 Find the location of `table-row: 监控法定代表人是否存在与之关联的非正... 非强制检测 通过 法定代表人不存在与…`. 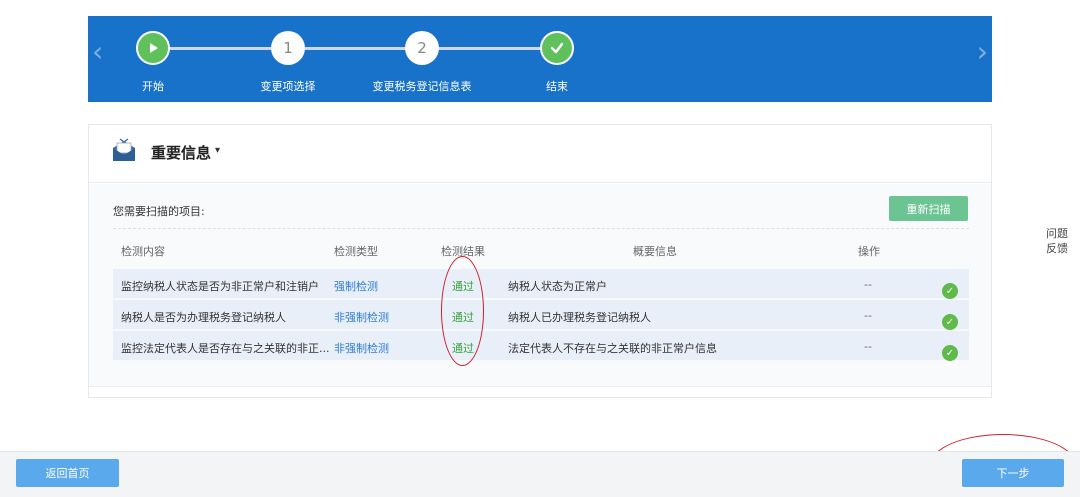

table-row: 监控法定代表人是否存在与之关联的非正... 非强制检测 通过 法定代表人不存在与… is located at coordinates (541, 346).